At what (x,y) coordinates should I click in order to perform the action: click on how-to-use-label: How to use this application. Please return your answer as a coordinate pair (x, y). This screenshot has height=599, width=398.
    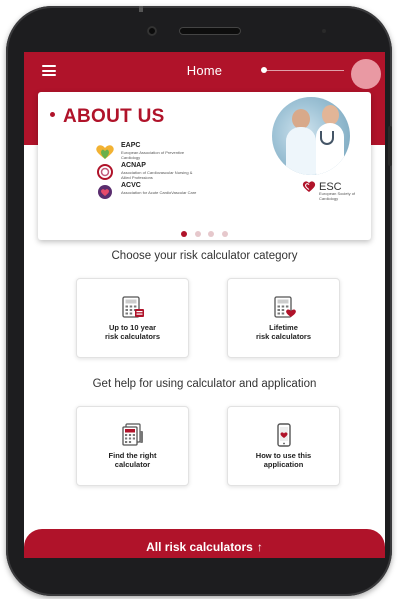
    Looking at the image, I should click on (283, 460).